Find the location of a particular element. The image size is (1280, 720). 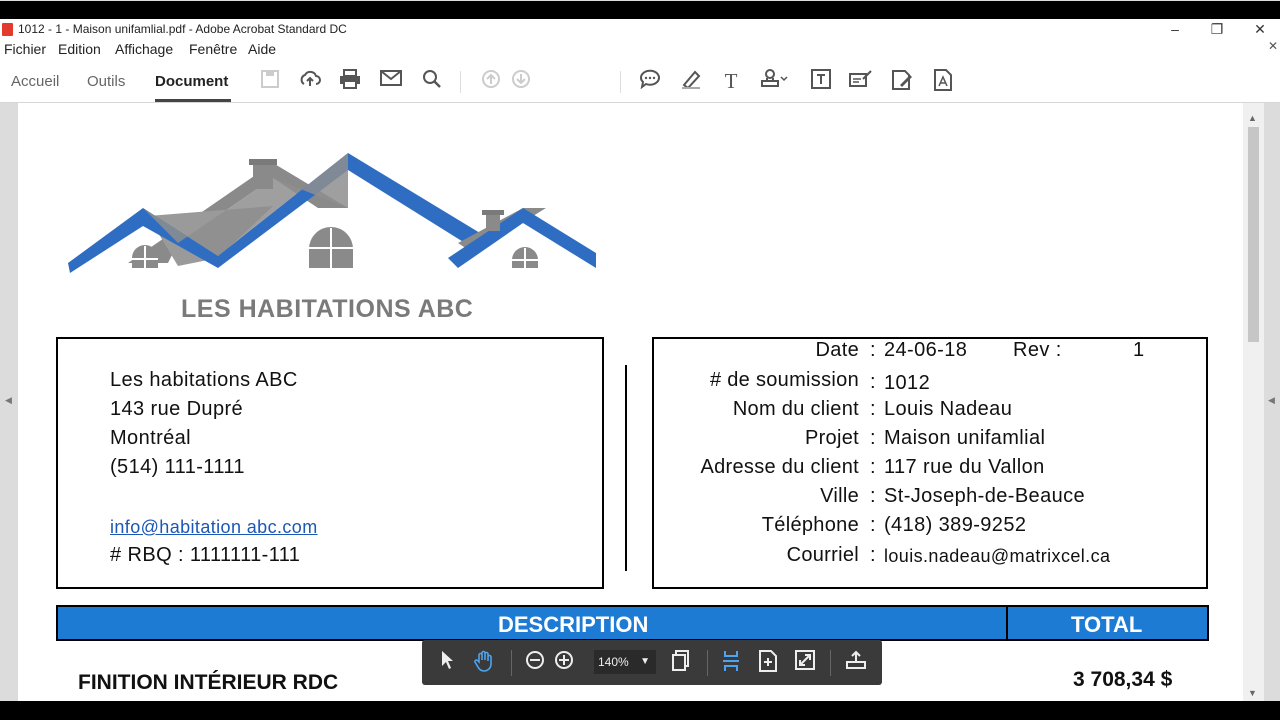

right-panel-toggle: ◀ is located at coordinates (1272, 402).